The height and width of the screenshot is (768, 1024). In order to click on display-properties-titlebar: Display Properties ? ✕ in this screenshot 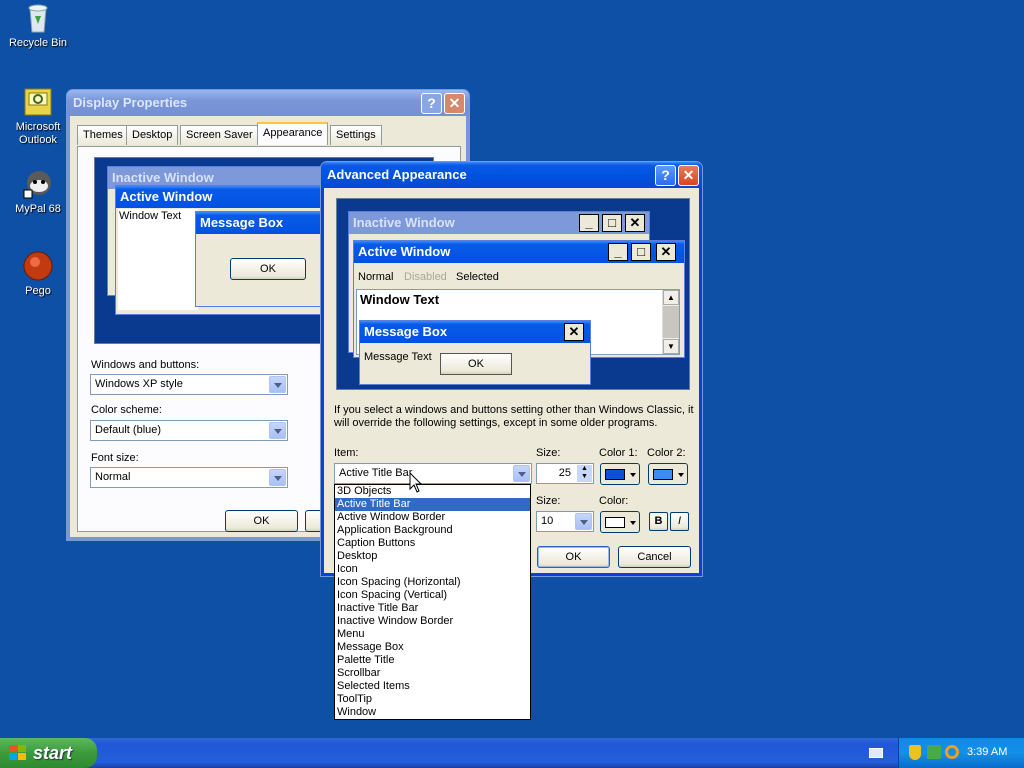, I will do `click(268, 103)`.